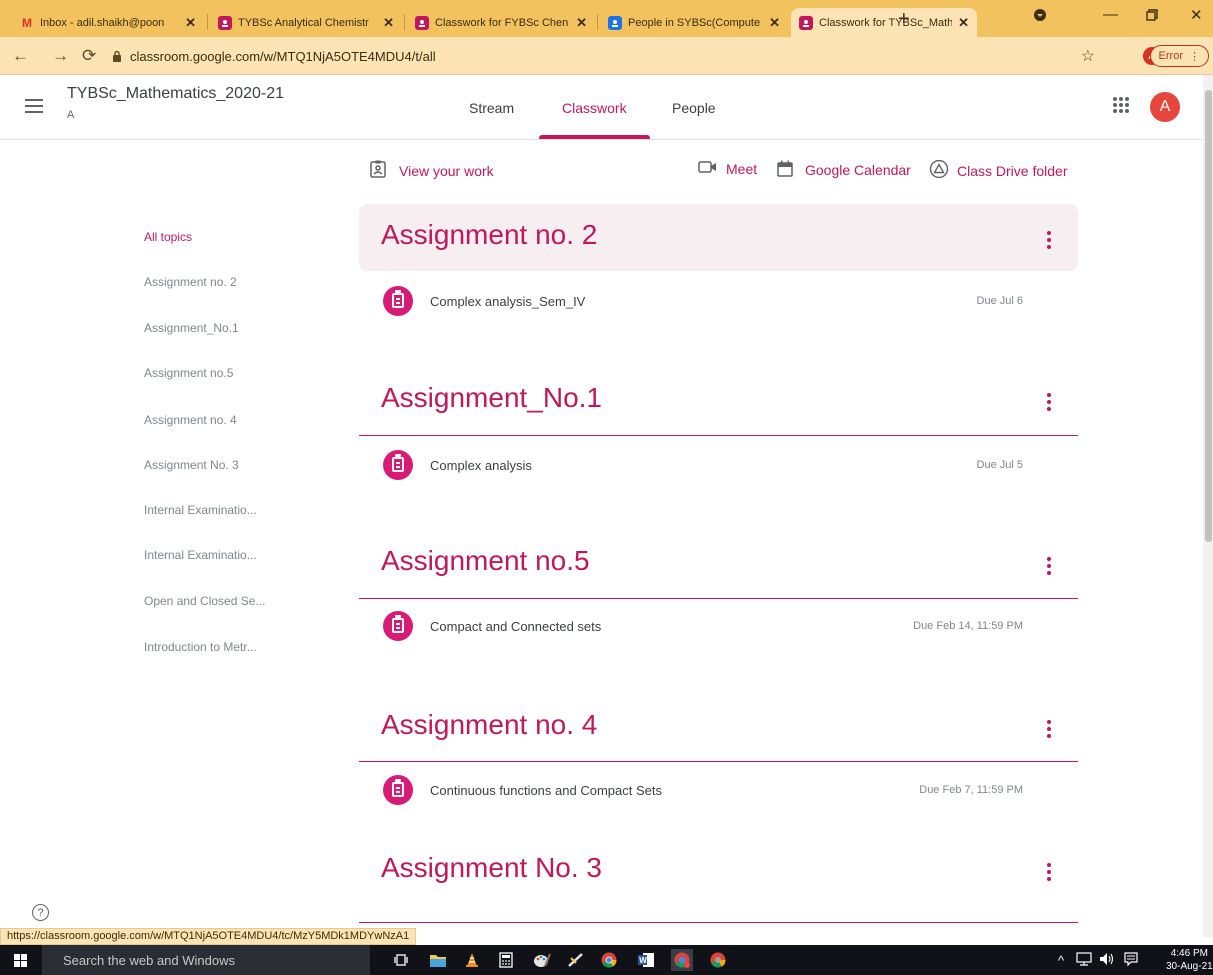 The image size is (1213, 975). I want to click on topic-header: Assignment no.5, so click(718, 566).